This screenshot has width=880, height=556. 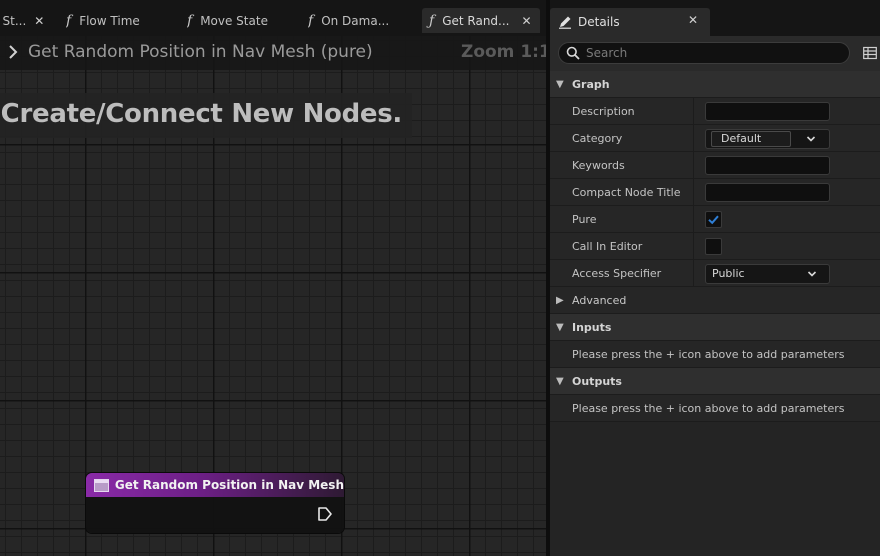 What do you see at coordinates (234, 20) in the screenshot?
I see `tab-label: Move State` at bounding box center [234, 20].